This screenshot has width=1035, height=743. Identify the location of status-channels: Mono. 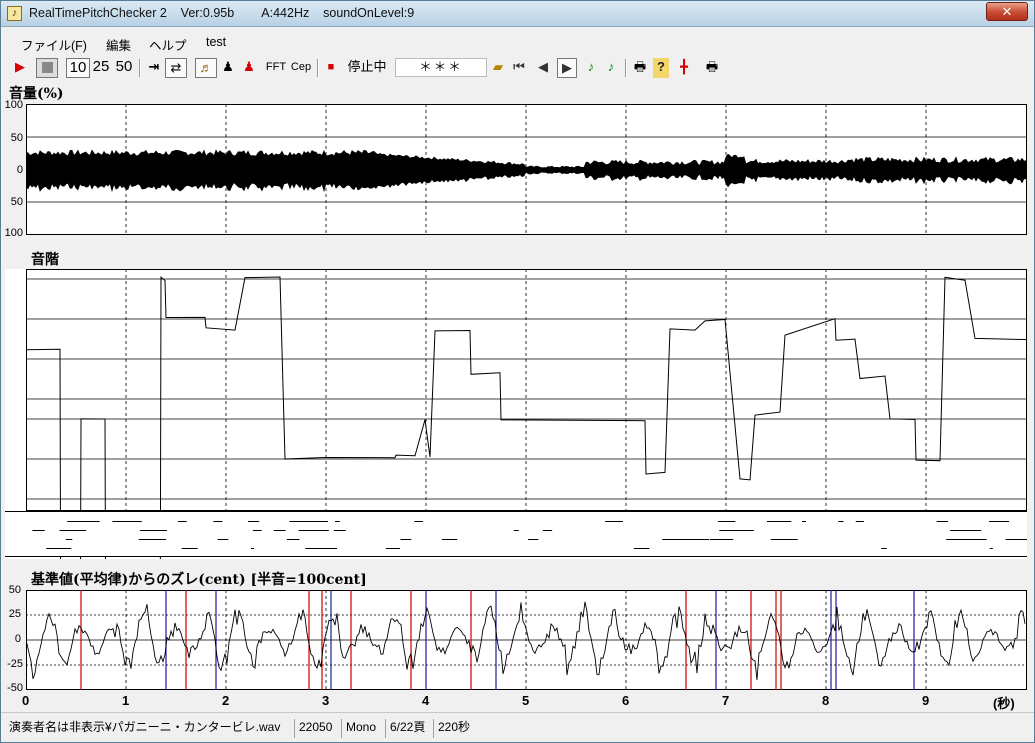
(360, 728).